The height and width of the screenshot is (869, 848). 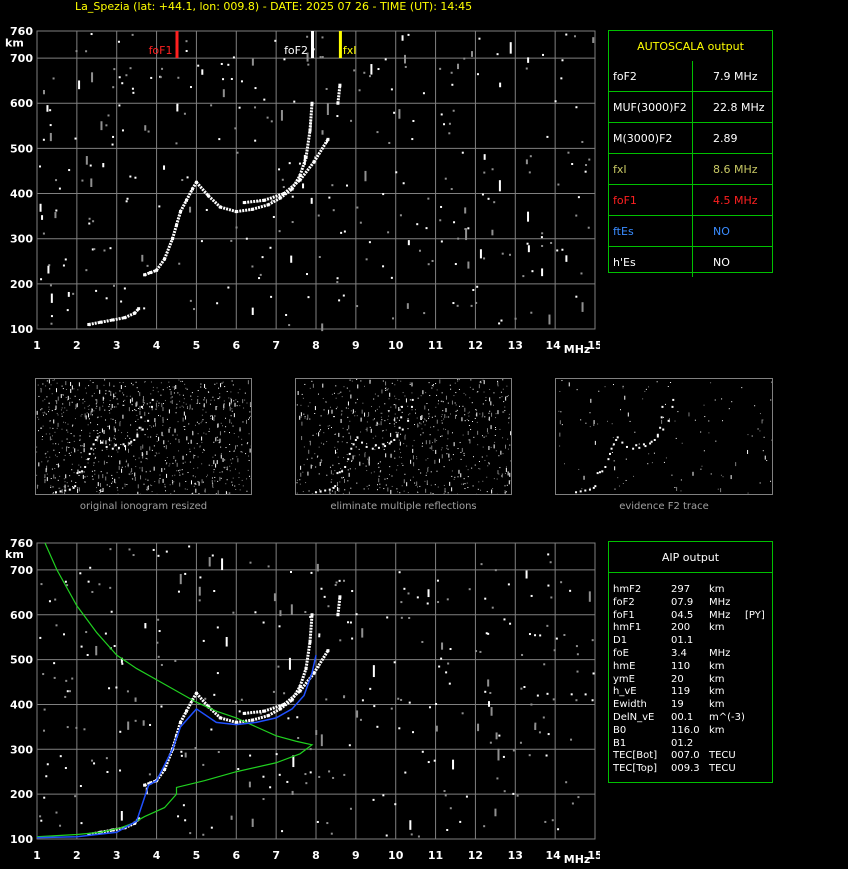 I want to click on x-tick-label: 1, so click(x=37, y=345).